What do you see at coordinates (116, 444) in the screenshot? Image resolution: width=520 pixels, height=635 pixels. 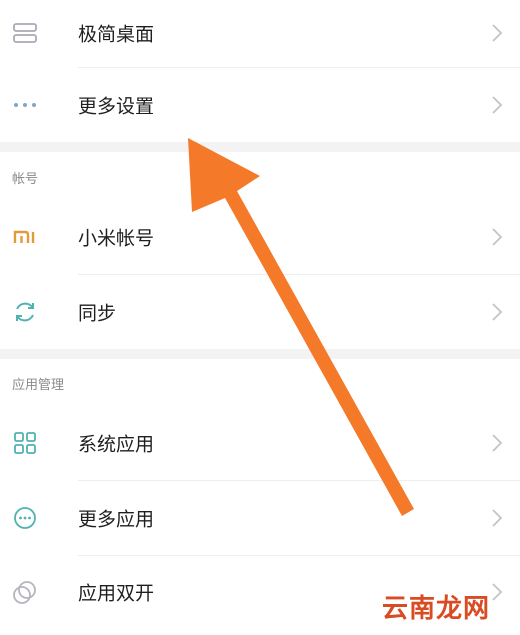 I see `list-item-label: 系统应用` at bounding box center [116, 444].